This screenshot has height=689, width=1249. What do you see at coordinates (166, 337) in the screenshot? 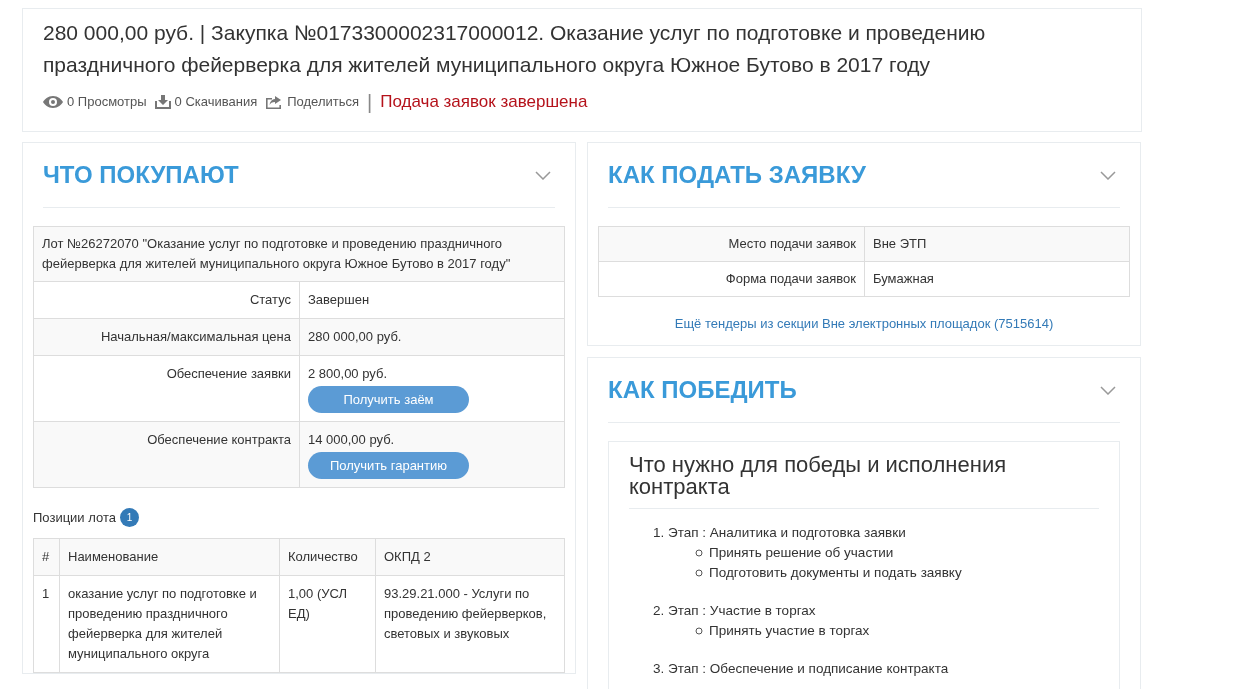
I see `row-label: Начальная/максимальная цена` at bounding box center [166, 337].